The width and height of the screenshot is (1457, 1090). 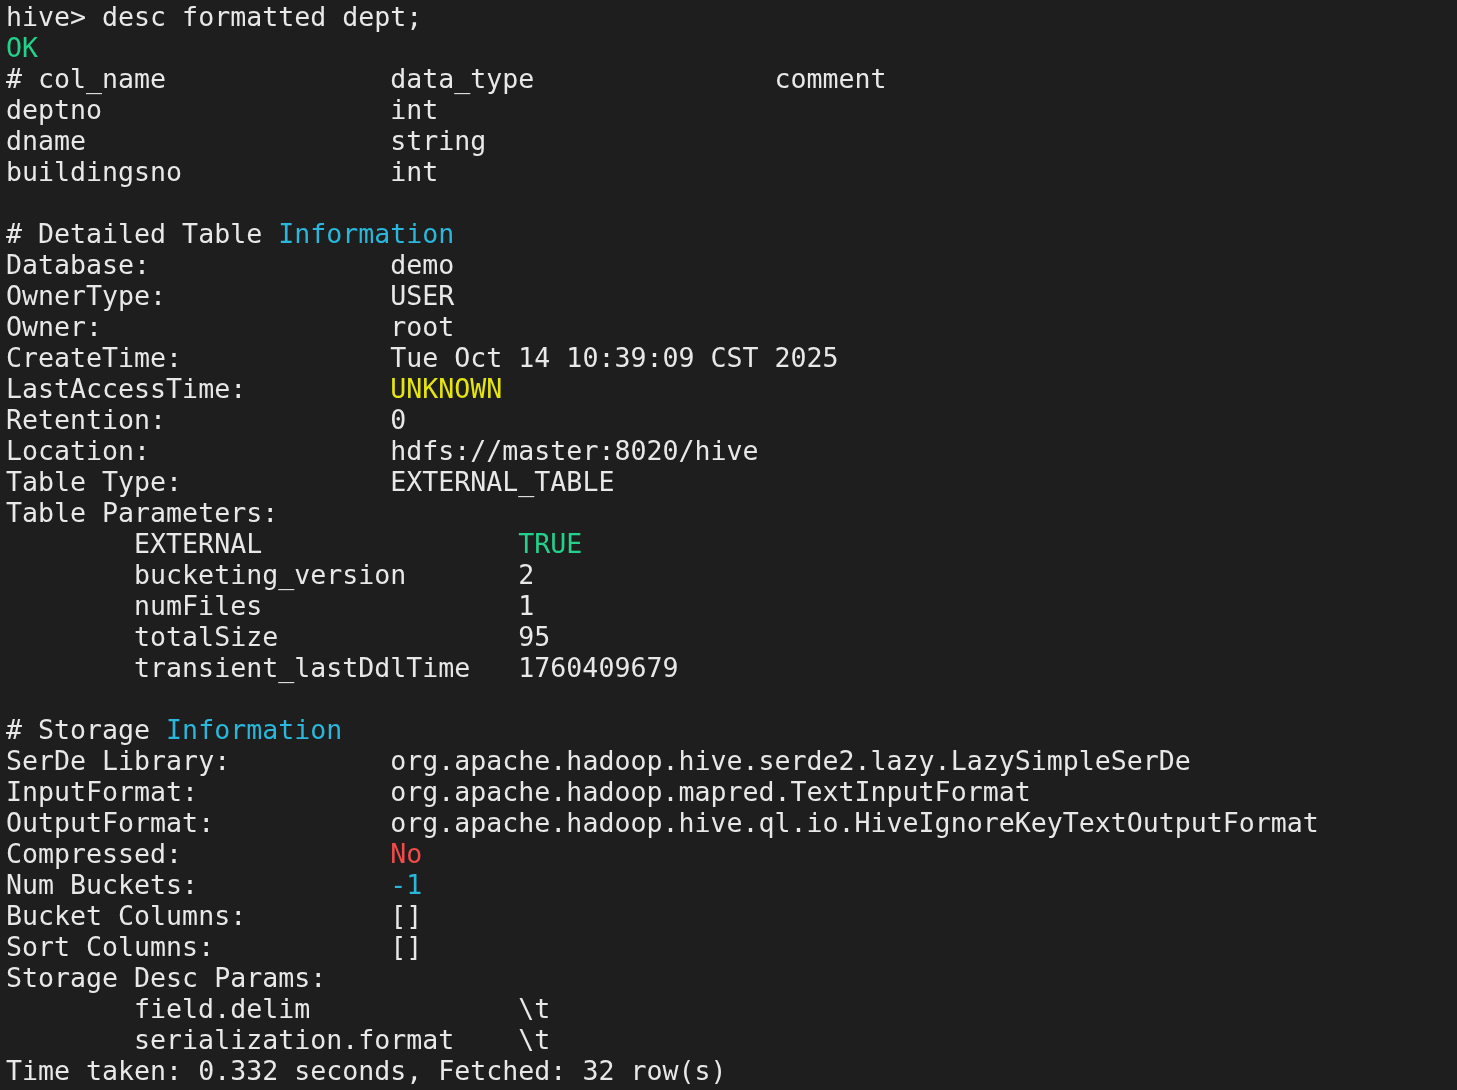 What do you see at coordinates (502, 481) in the screenshot?
I see `terminal-text: EXTERNAL_TABLE` at bounding box center [502, 481].